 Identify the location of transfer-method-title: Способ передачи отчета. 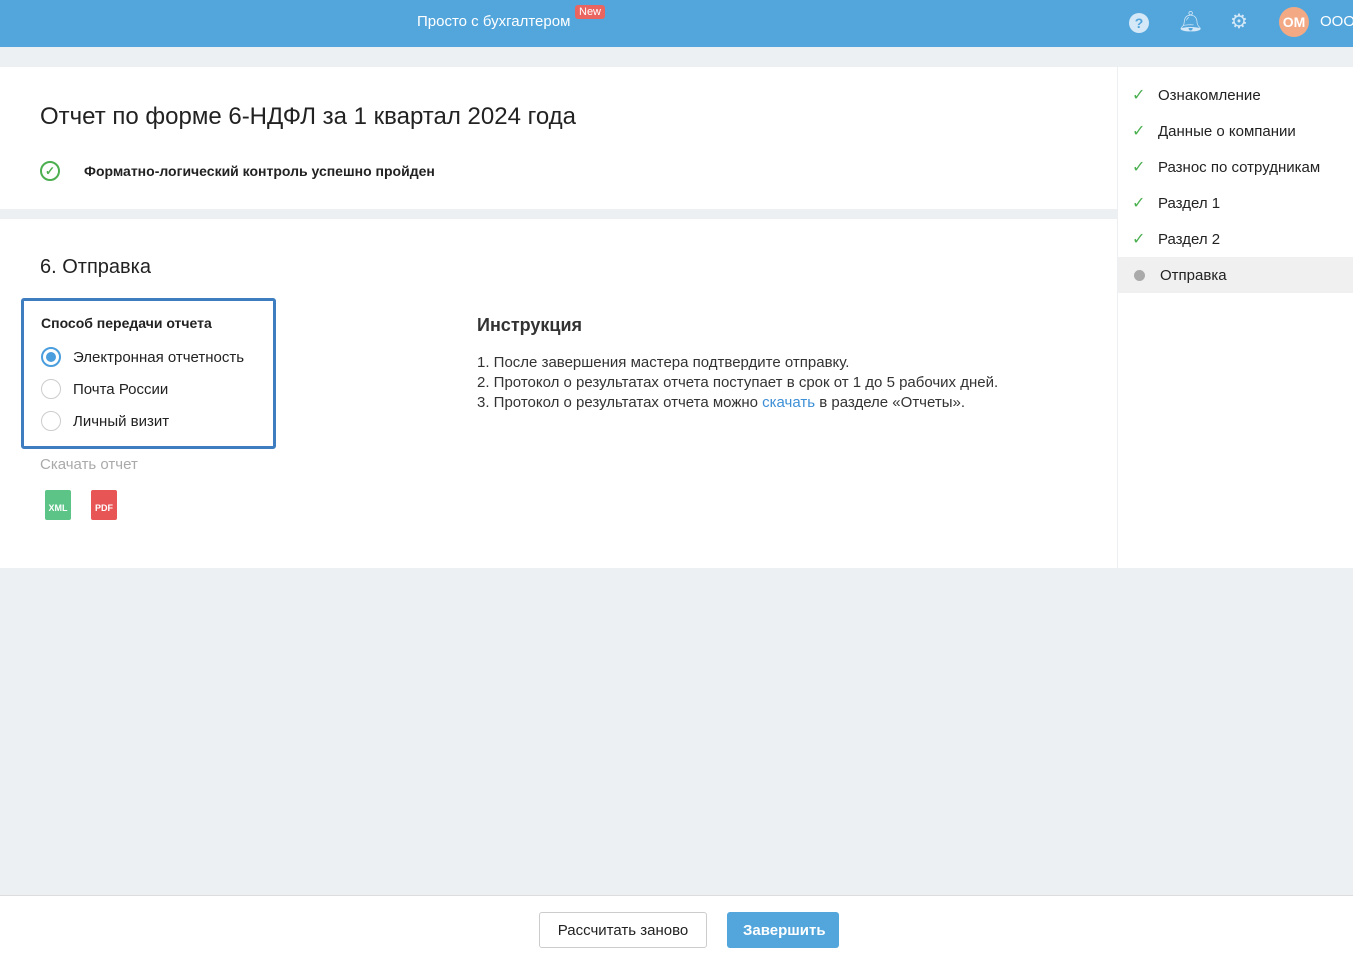
(126, 323).